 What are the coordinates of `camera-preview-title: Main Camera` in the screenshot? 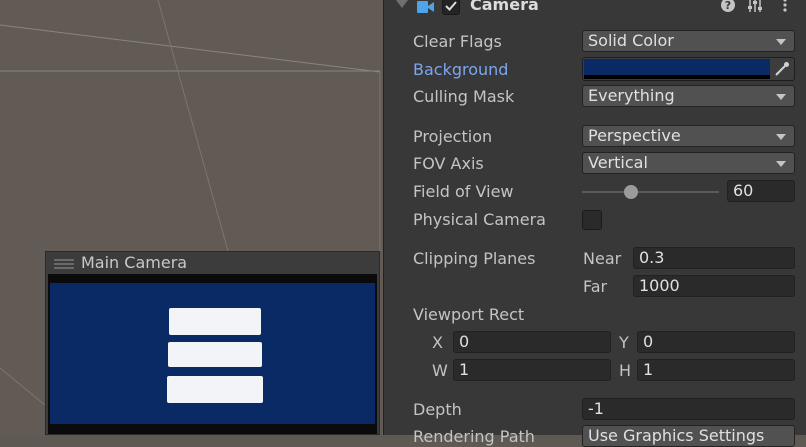 It's located at (134, 262).